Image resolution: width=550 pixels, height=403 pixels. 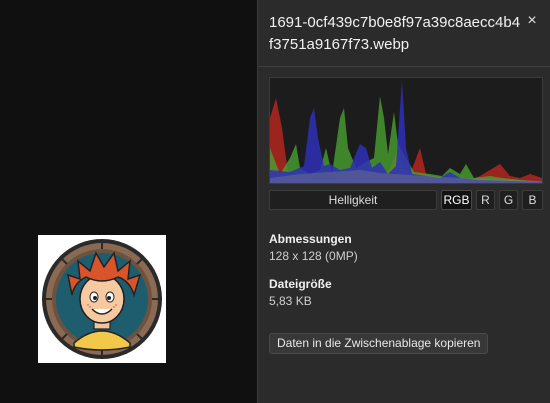 What do you see at coordinates (300, 284) in the screenshot?
I see `filesize-label: Dateigröße` at bounding box center [300, 284].